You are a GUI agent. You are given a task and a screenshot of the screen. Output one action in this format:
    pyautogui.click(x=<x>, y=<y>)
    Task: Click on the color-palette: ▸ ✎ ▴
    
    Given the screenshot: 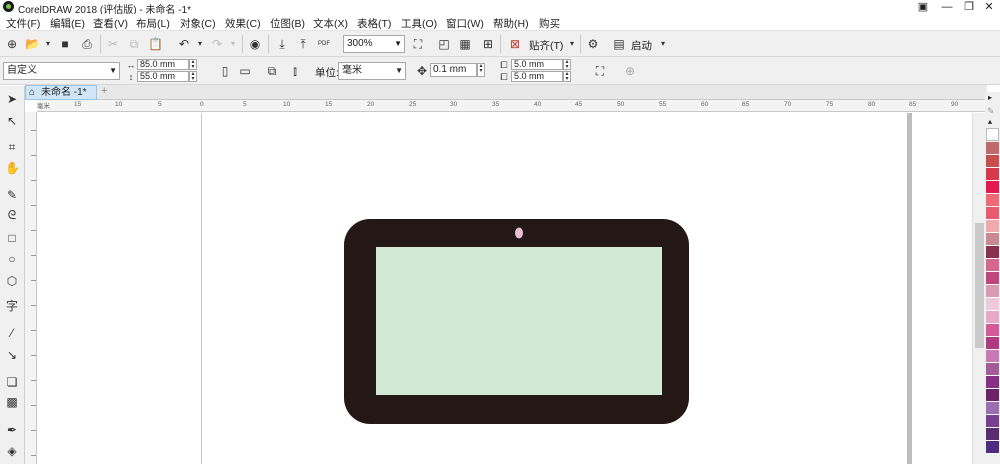 What is the action you would take?
    pyautogui.click(x=992, y=278)
    